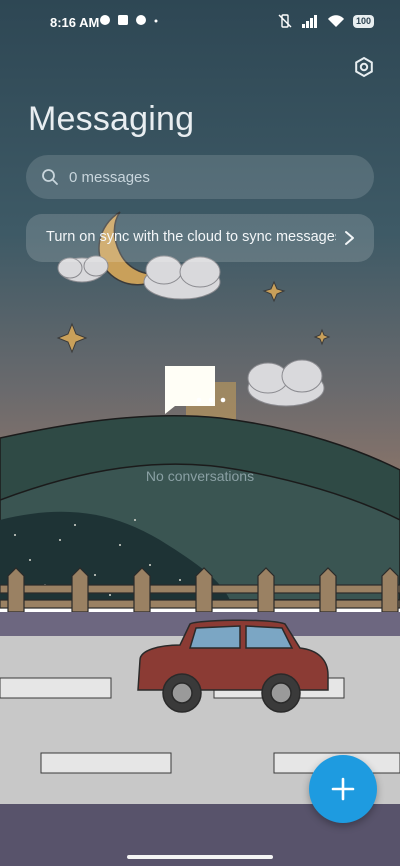 The image size is (400, 866). I want to click on chevron-right-icon, so click(349, 238).